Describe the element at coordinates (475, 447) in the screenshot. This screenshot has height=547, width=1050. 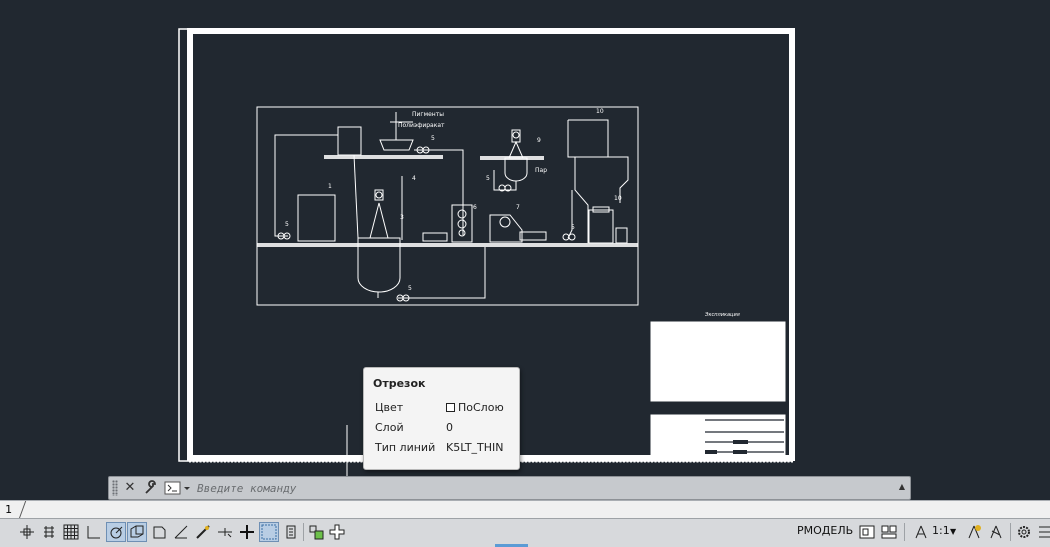
I see `tooltip-value: K5LT_THIN` at that location.